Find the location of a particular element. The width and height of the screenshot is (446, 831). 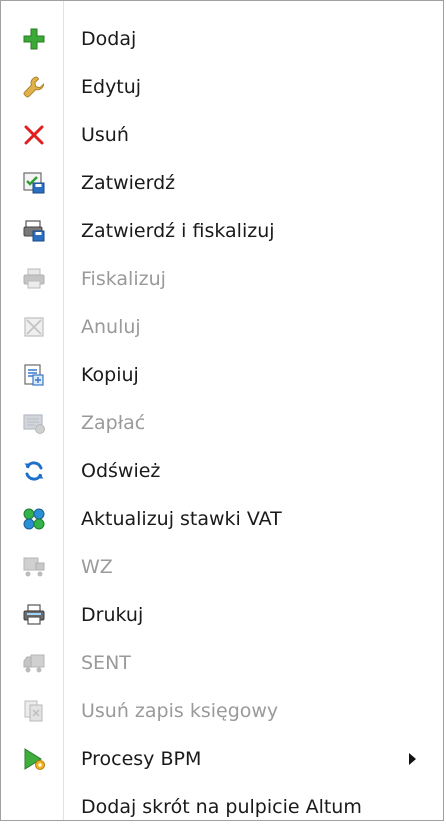

menu-item-label: Usuń is located at coordinates (105, 135).